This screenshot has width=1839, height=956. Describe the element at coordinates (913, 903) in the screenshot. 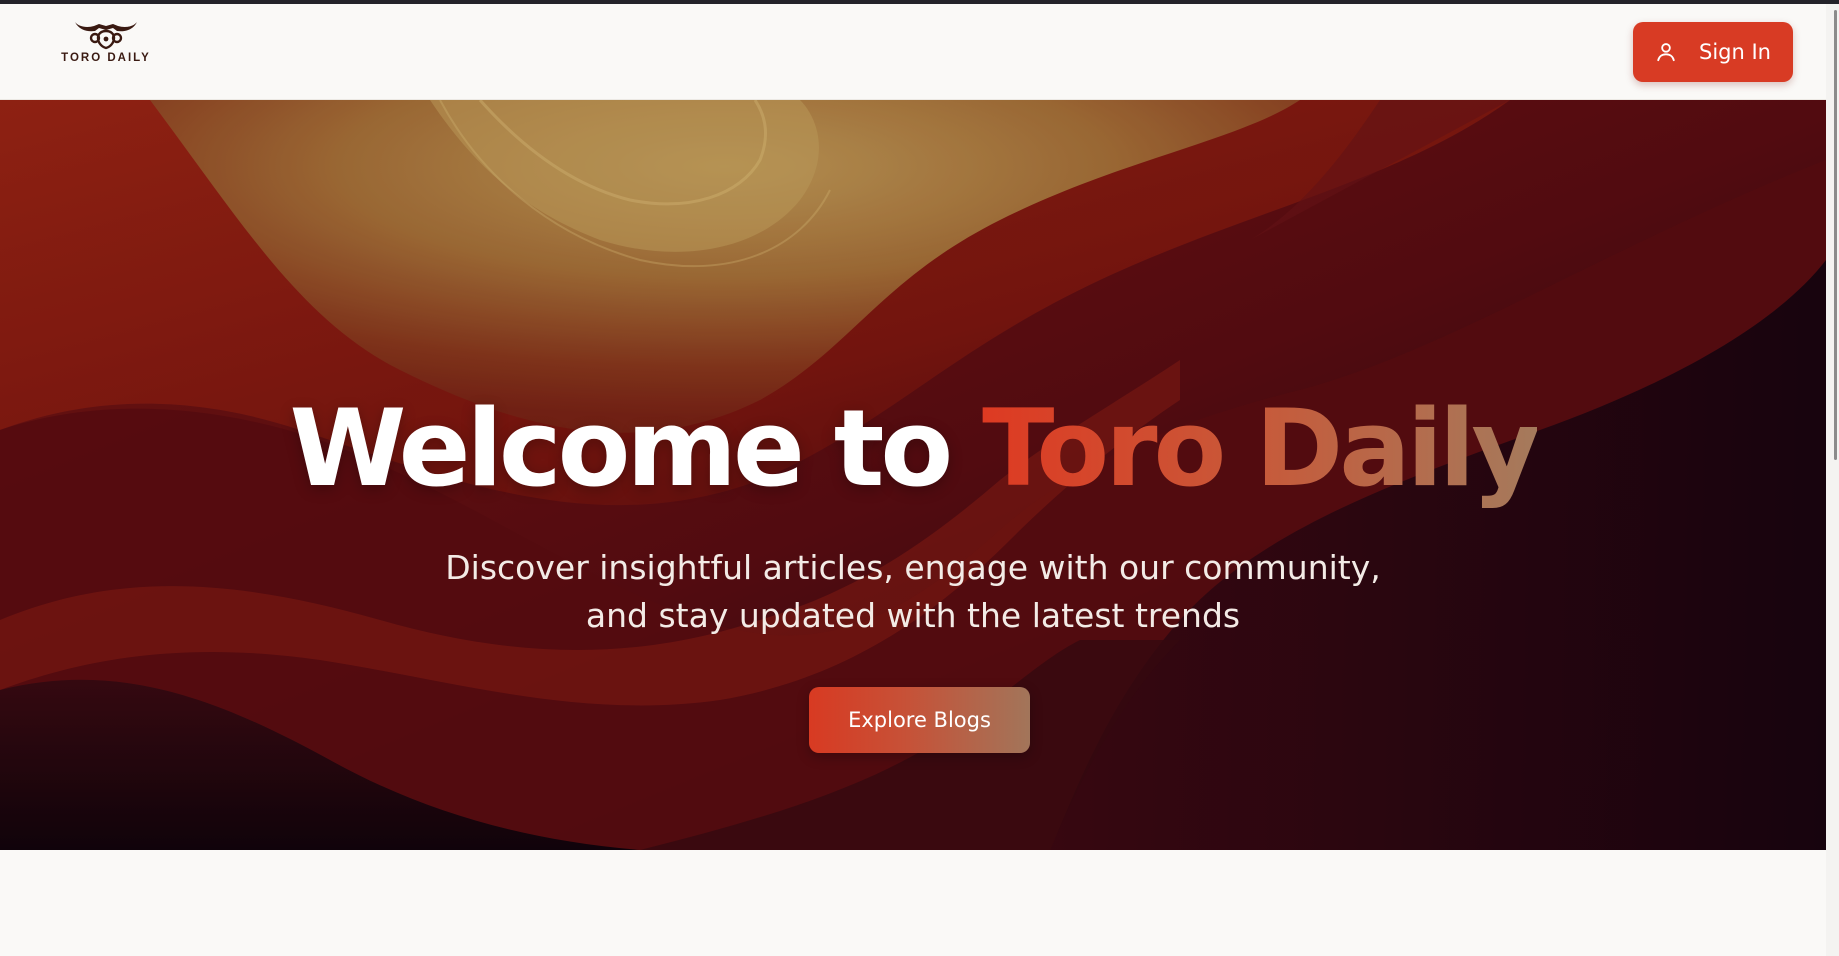

I see `content-area` at that location.